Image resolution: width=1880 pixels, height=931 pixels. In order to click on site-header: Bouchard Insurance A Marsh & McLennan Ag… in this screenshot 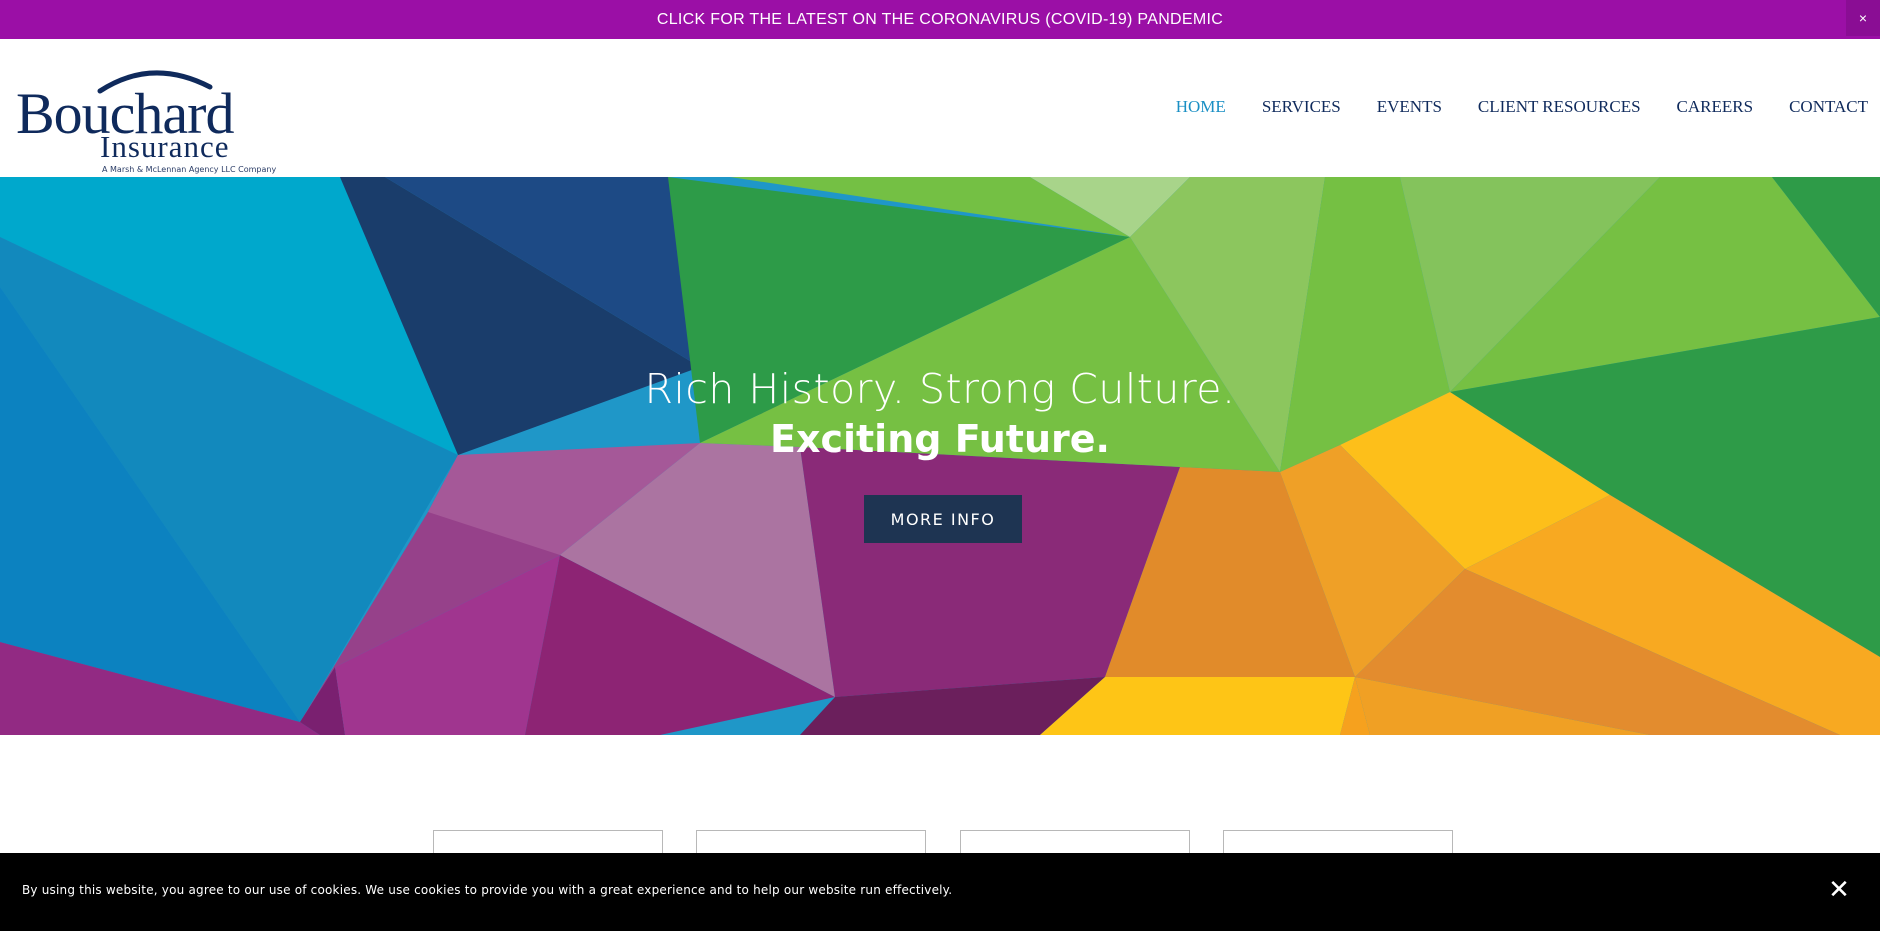, I will do `click(940, 108)`.